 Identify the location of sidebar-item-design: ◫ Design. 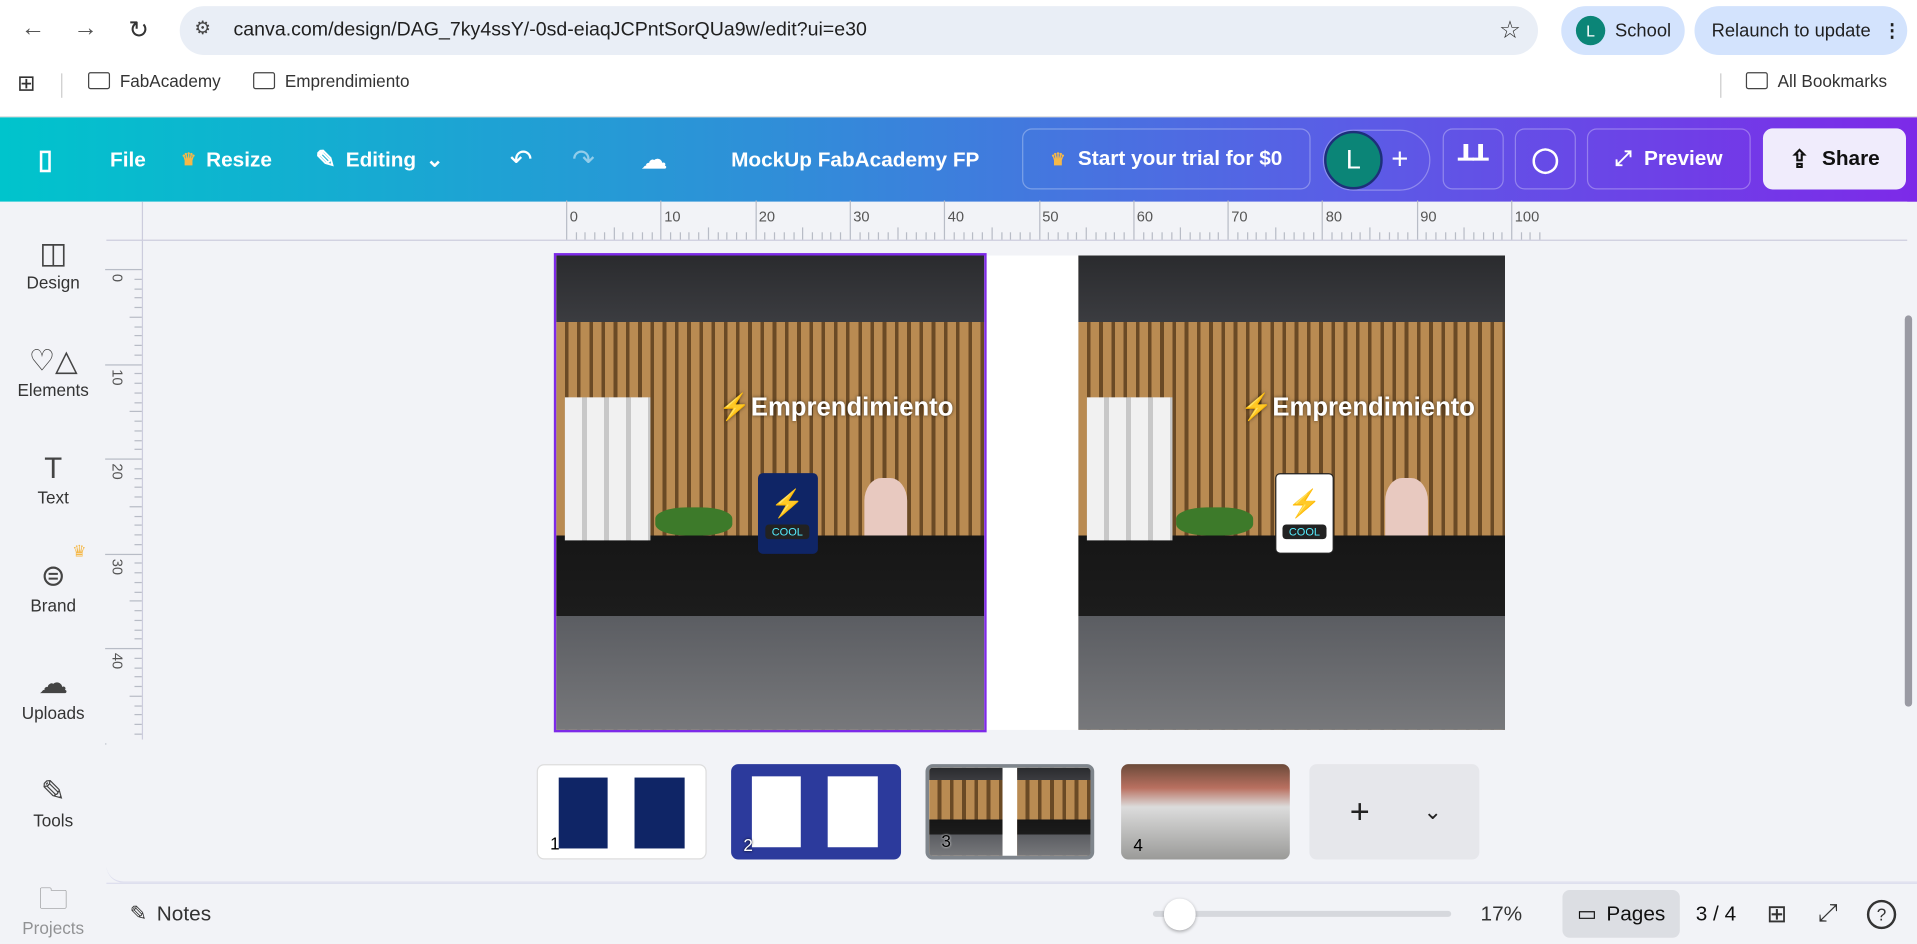
(53, 264).